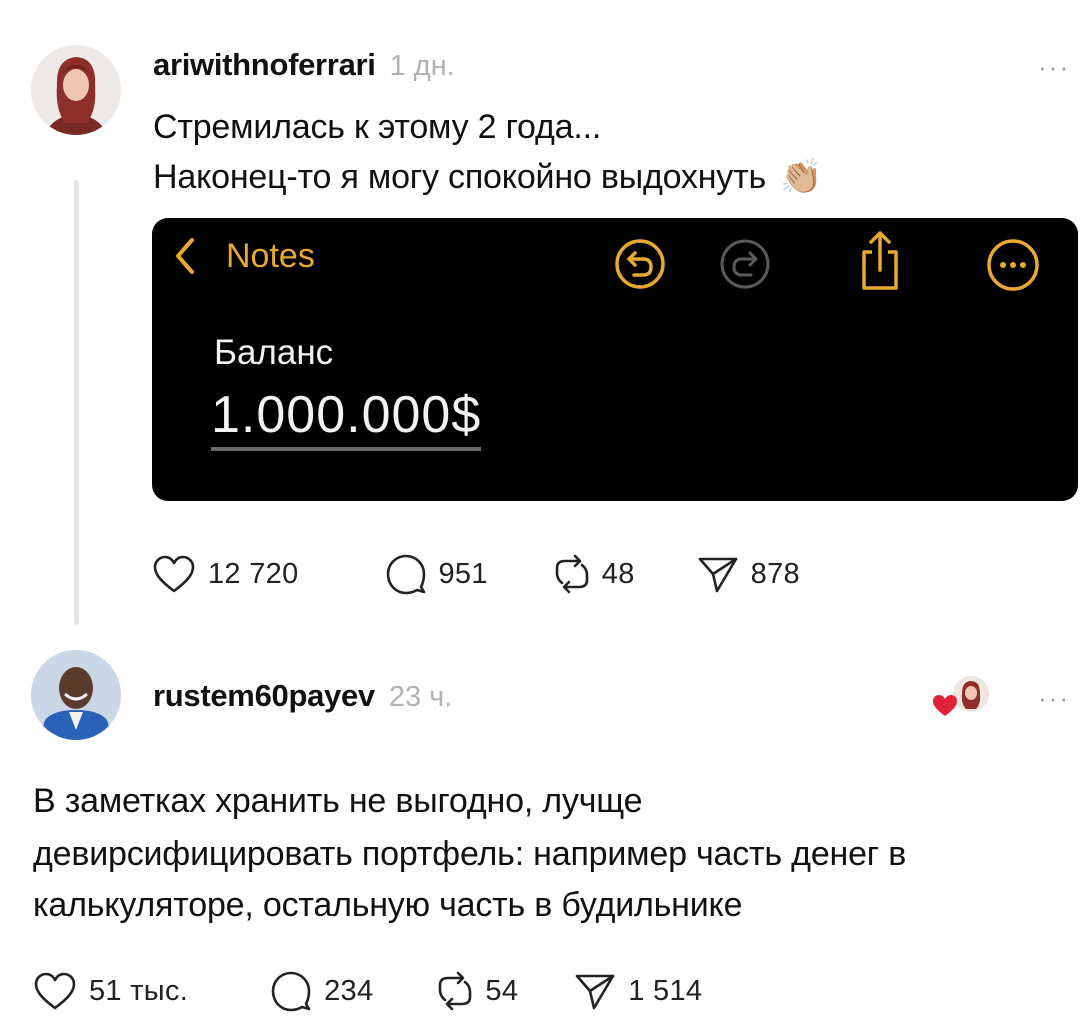 The height and width of the screenshot is (1017, 1080). Describe the element at coordinates (436, 574) in the screenshot. I see `comment-button: 951` at that location.